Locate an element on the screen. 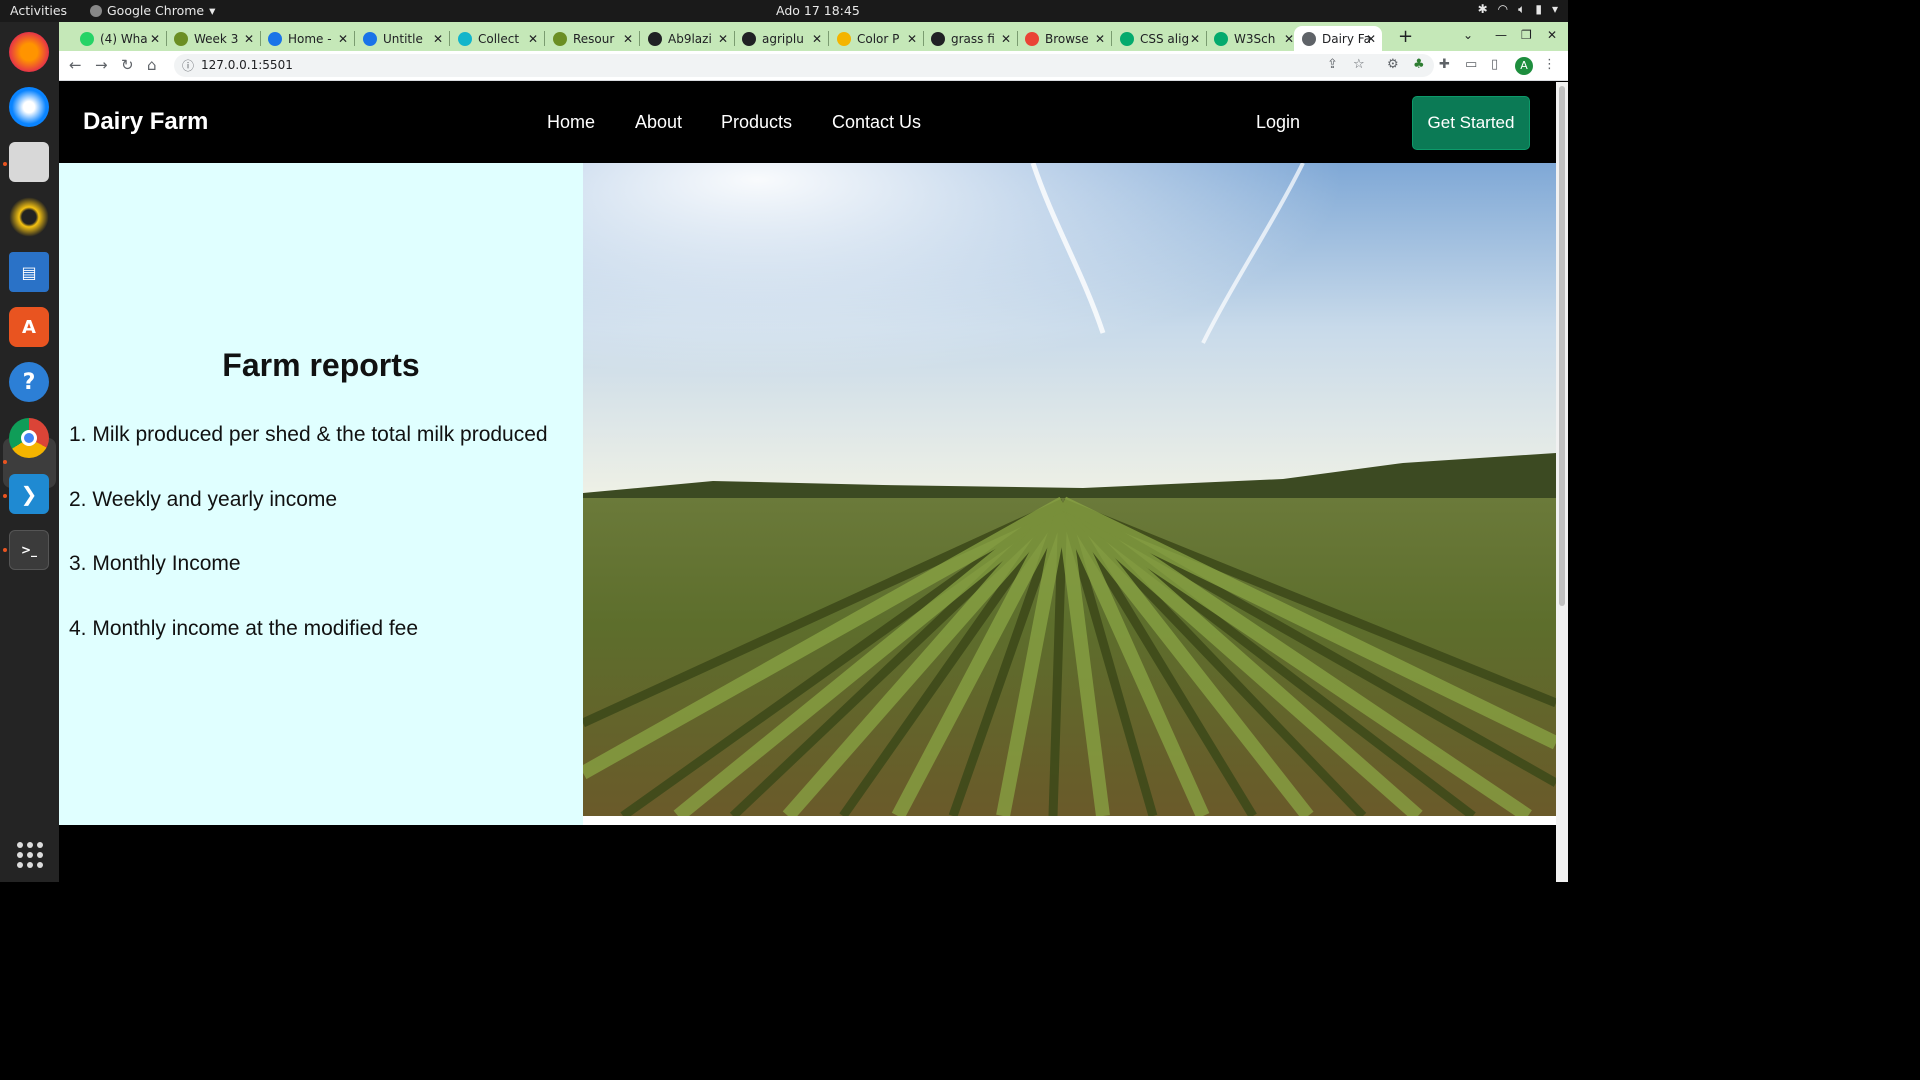 This screenshot has width=1920, height=1080. chrome-icon is located at coordinates (29, 438).